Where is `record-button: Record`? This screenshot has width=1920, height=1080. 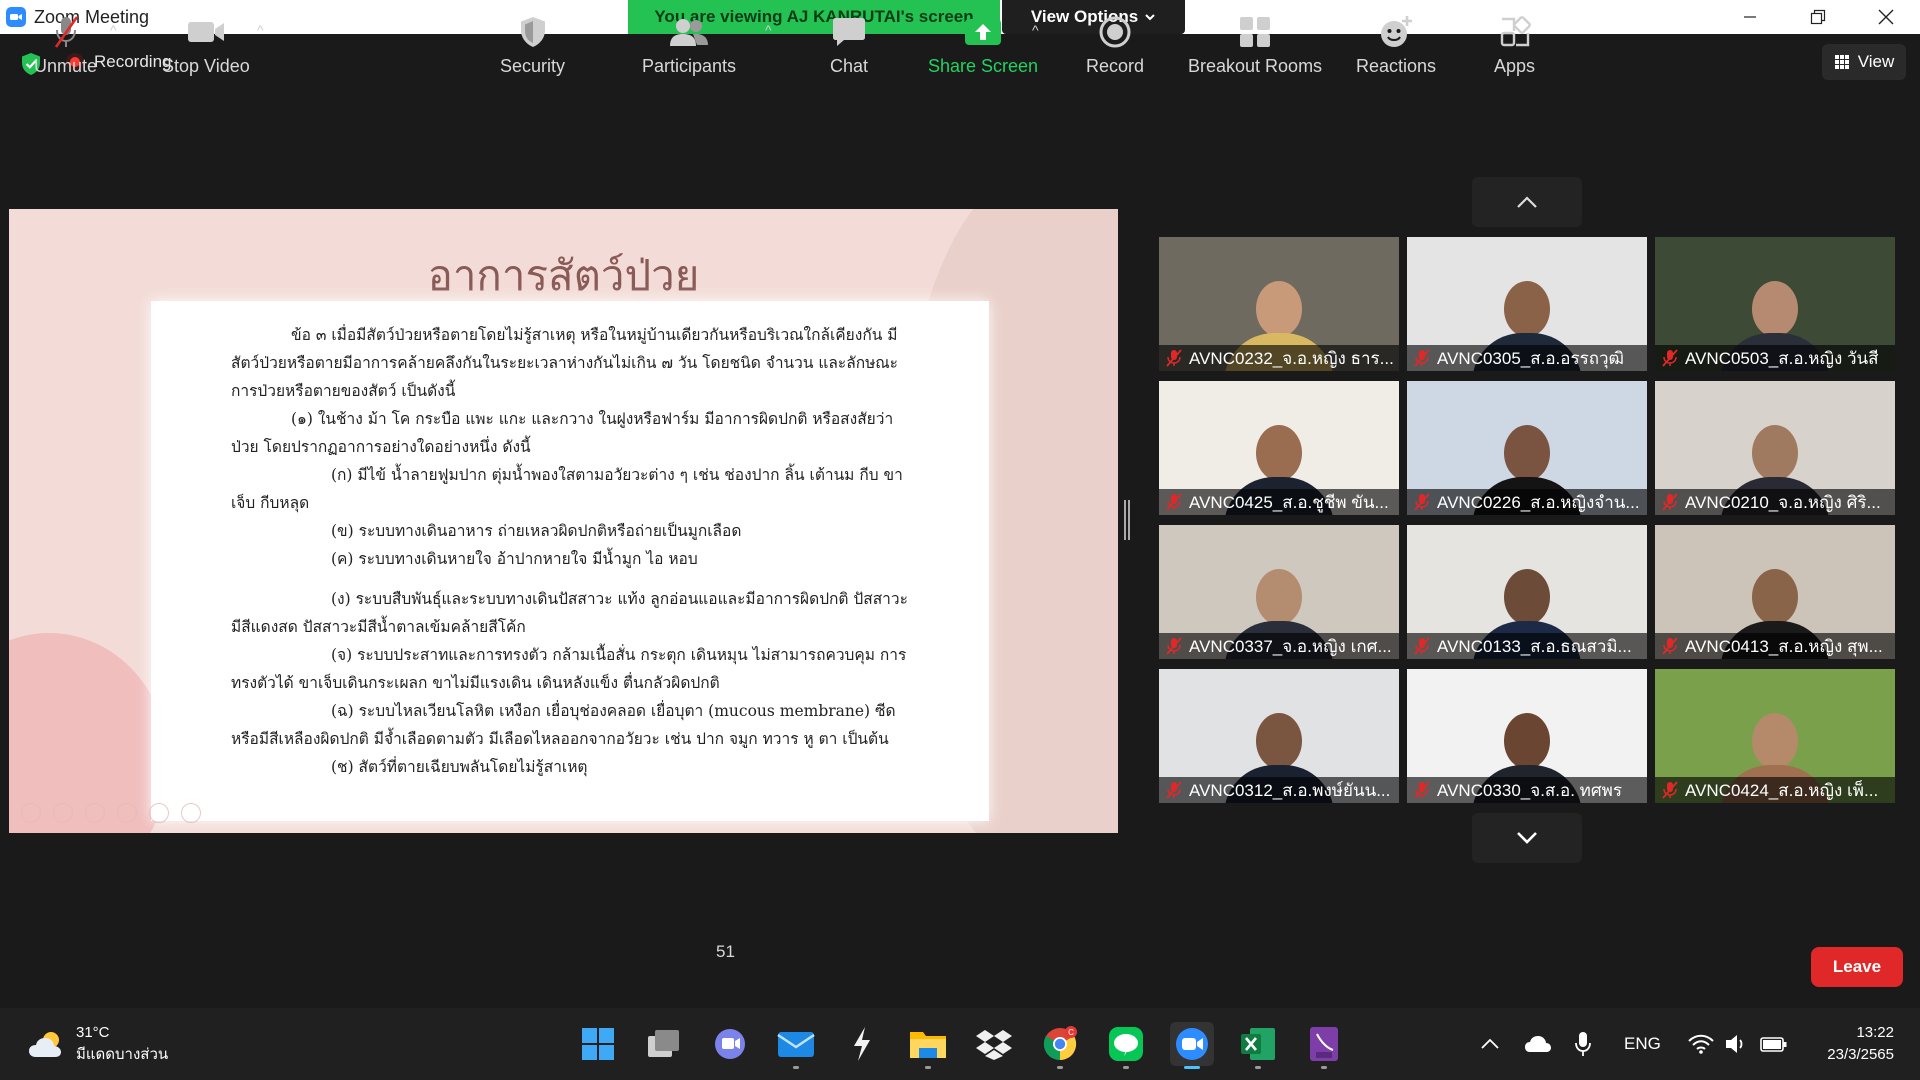
record-button: Record is located at coordinates (1115, 45).